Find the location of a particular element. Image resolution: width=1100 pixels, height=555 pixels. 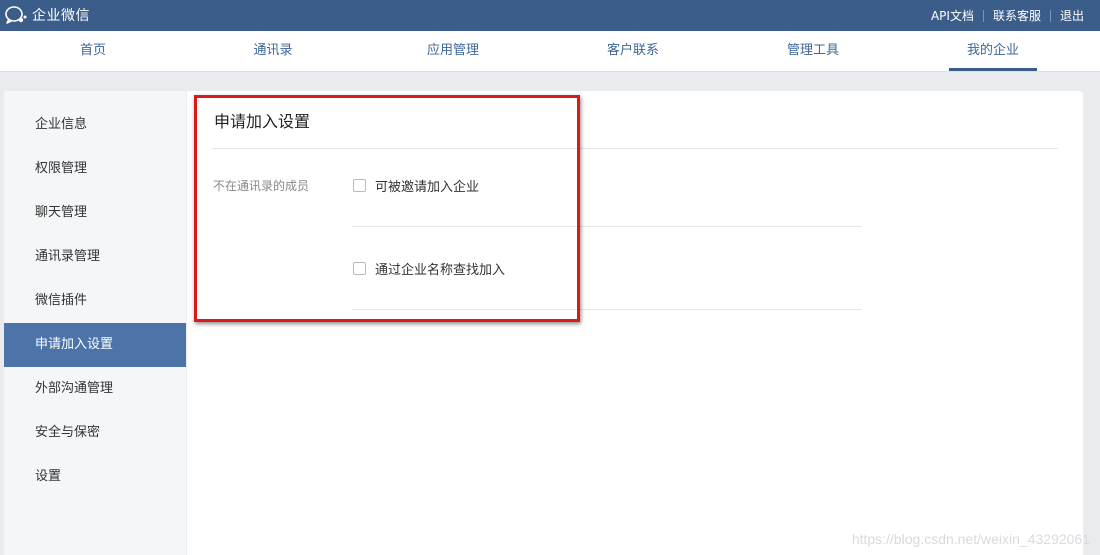

tab-customer-contact: 客户联系 is located at coordinates (633, 51).